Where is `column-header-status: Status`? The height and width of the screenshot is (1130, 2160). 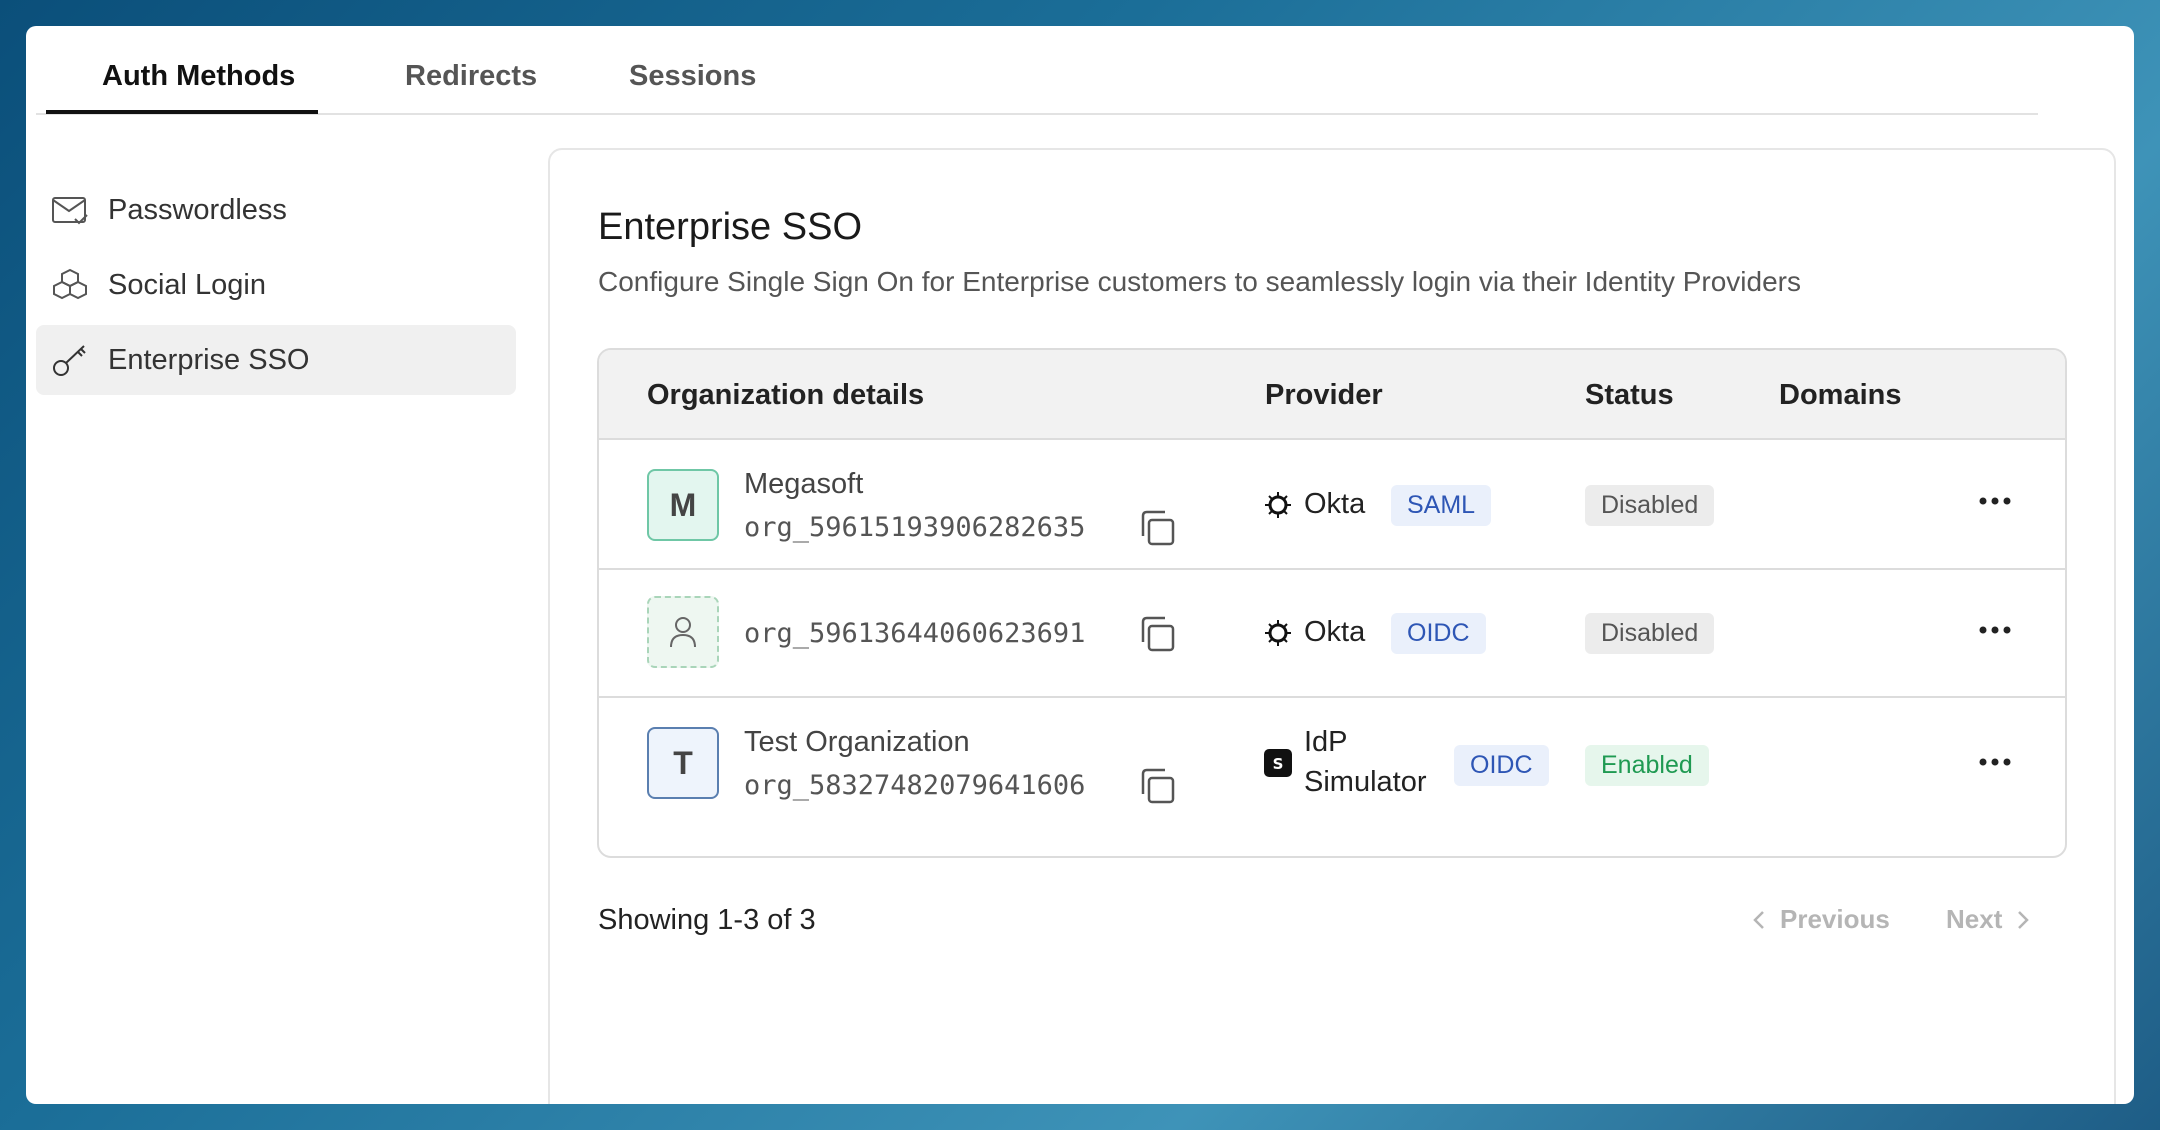
column-header-status: Status is located at coordinates (1629, 395).